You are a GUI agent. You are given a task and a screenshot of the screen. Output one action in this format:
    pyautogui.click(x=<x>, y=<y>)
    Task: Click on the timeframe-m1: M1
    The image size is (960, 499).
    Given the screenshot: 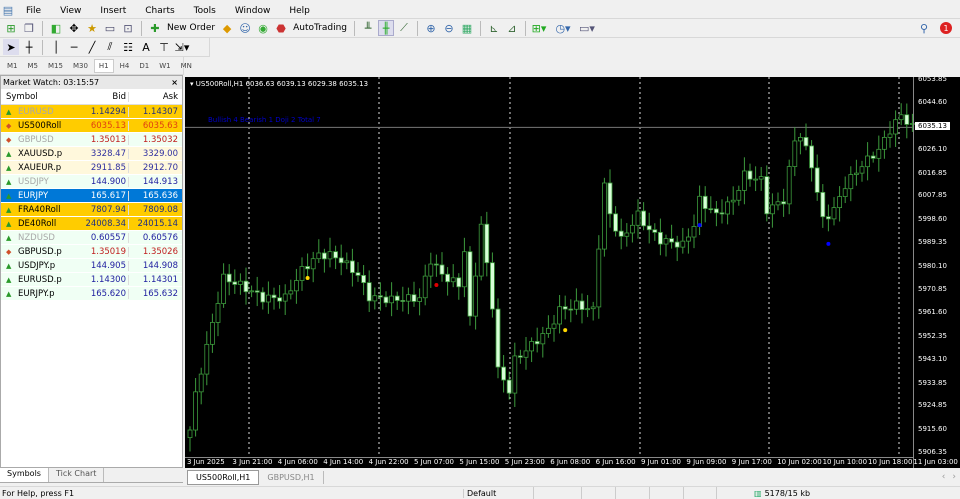 What is the action you would take?
    pyautogui.click(x=12, y=66)
    